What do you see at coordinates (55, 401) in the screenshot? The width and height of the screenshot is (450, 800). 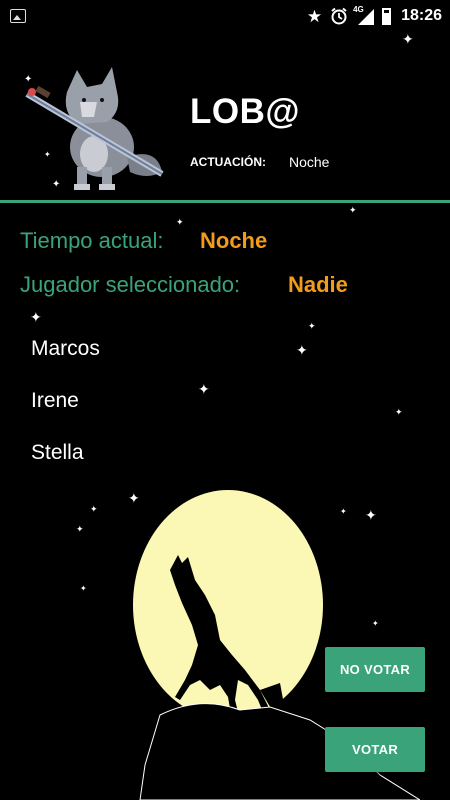 I see `player-item: Irene` at bounding box center [55, 401].